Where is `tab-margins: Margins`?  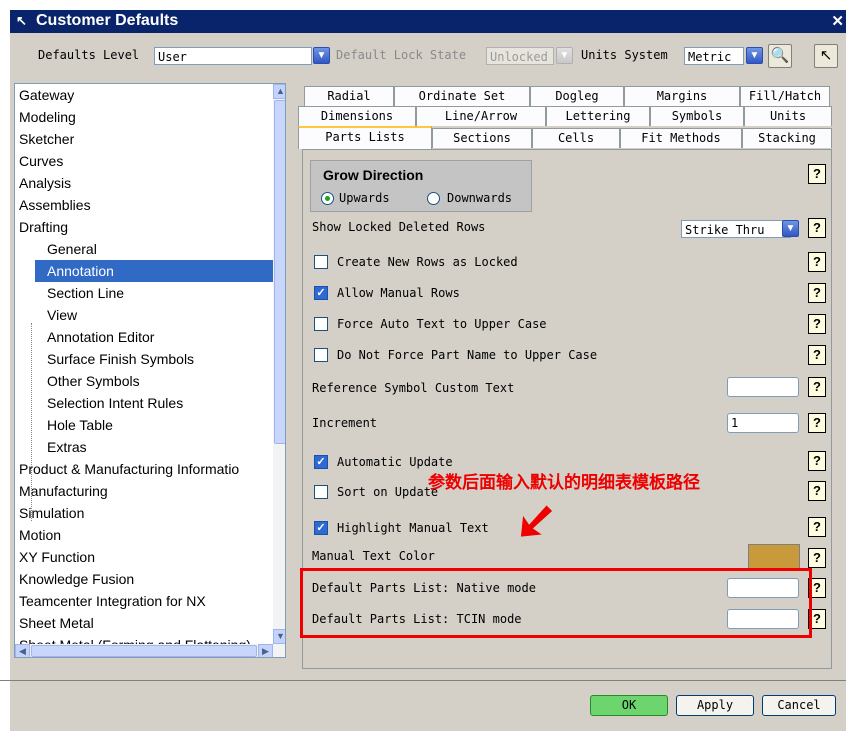
tab-margins: Margins is located at coordinates (682, 96).